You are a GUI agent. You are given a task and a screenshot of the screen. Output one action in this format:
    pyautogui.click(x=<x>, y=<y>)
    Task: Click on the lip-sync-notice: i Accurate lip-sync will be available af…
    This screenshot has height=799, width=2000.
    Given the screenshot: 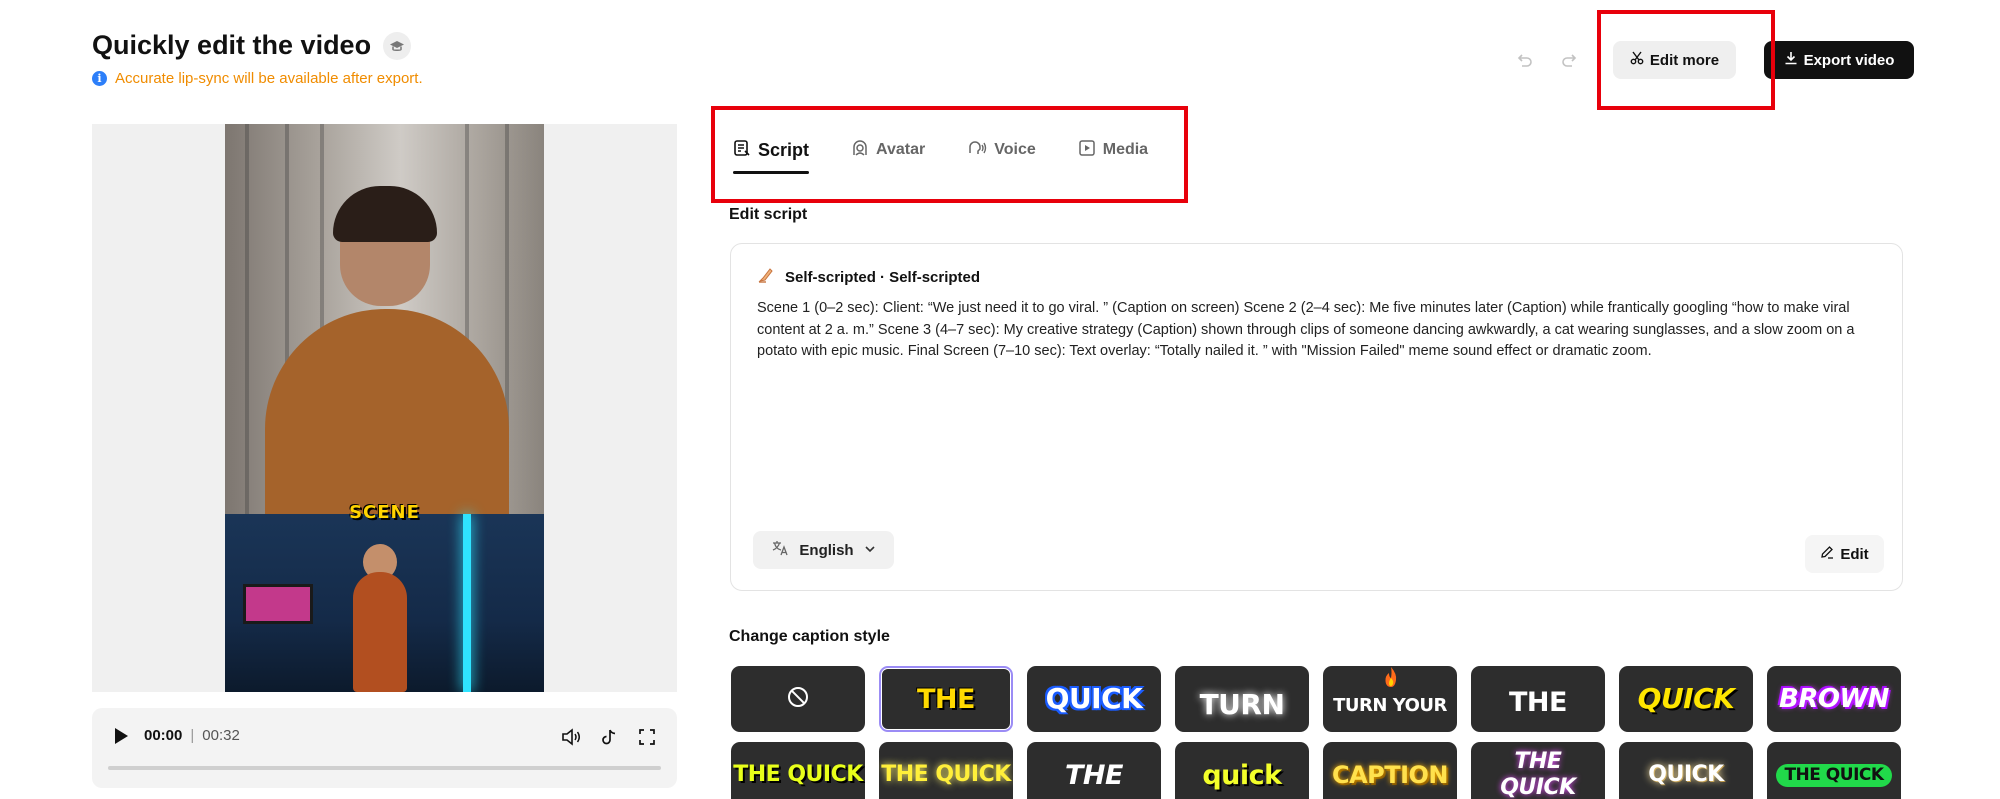 What is the action you would take?
    pyautogui.click(x=257, y=78)
    